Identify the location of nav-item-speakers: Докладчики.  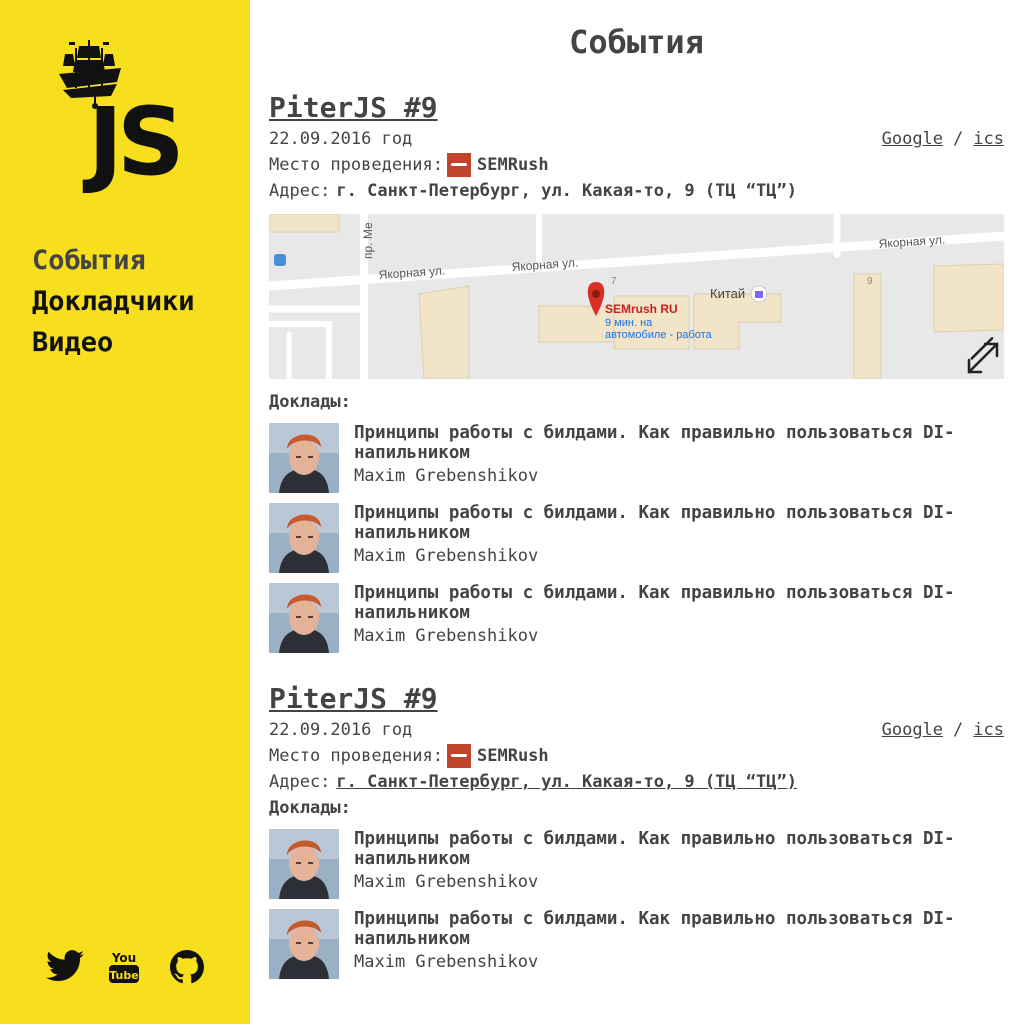
(113, 301).